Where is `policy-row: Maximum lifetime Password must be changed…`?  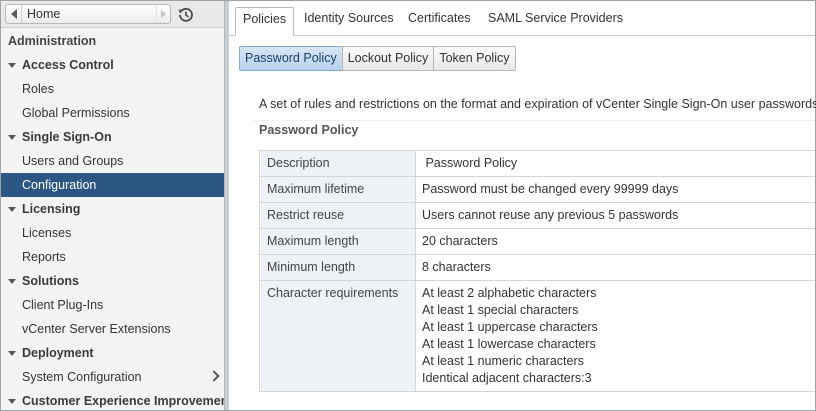
policy-row: Maximum lifetime Password must be changed… is located at coordinates (537, 190).